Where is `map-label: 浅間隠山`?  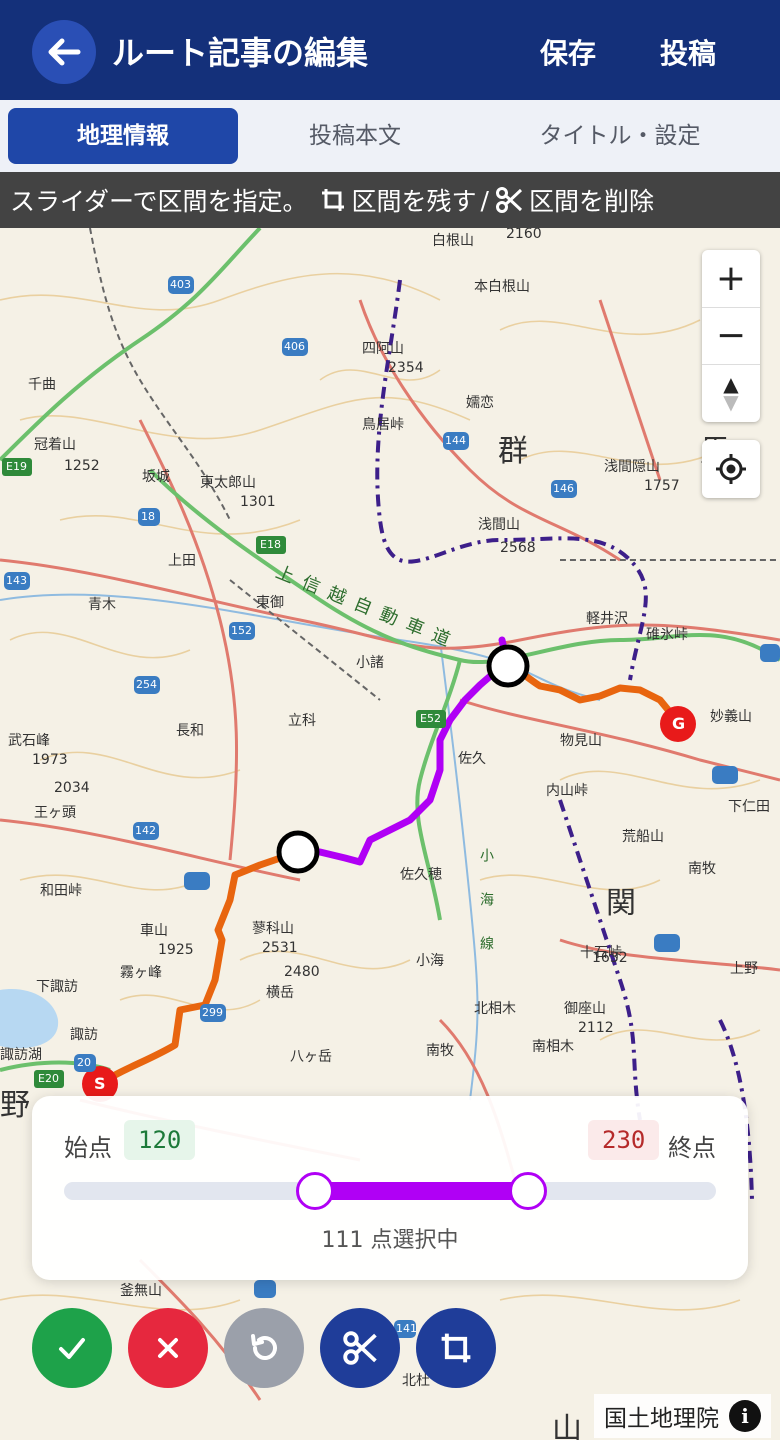 map-label: 浅間隠山 is located at coordinates (632, 467).